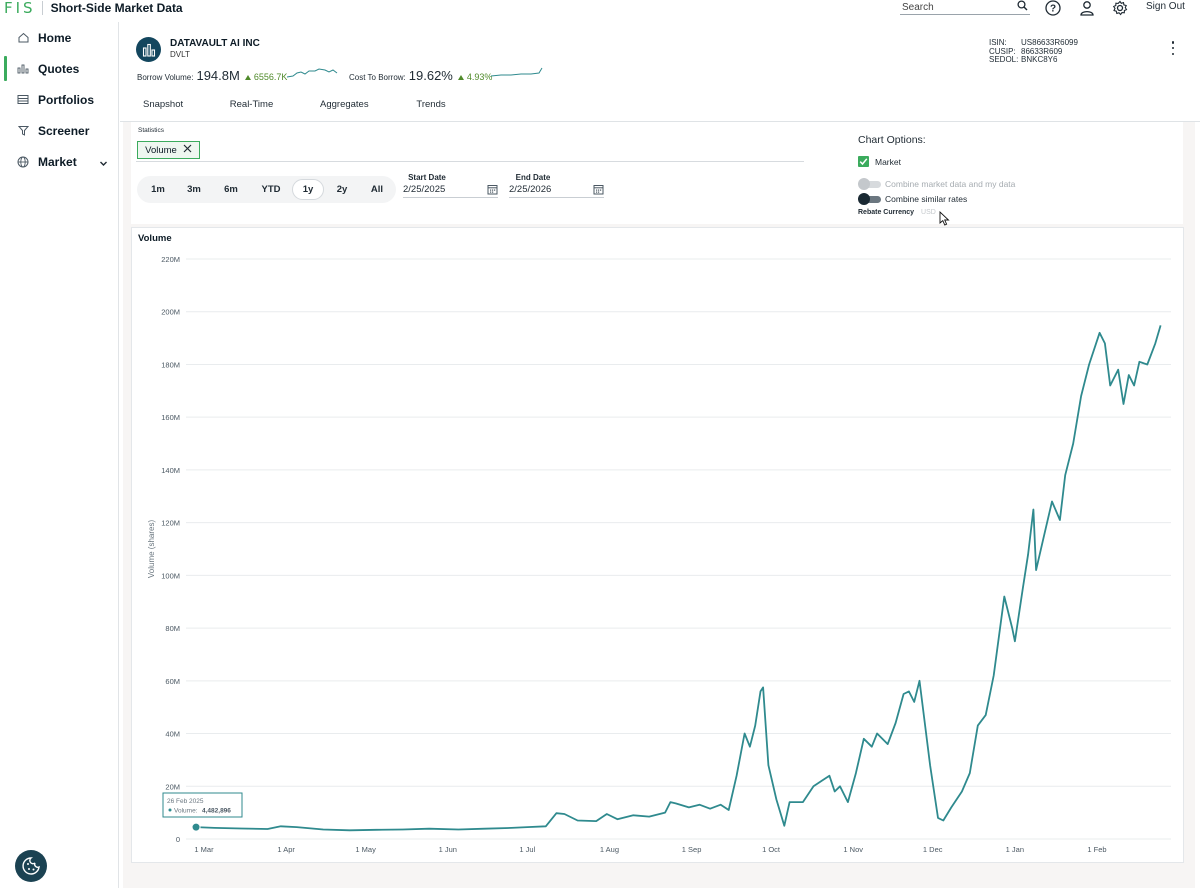 This screenshot has width=1200, height=888. Describe the element at coordinates (20, 8) in the screenshot. I see `fis-logo: FIS` at that location.